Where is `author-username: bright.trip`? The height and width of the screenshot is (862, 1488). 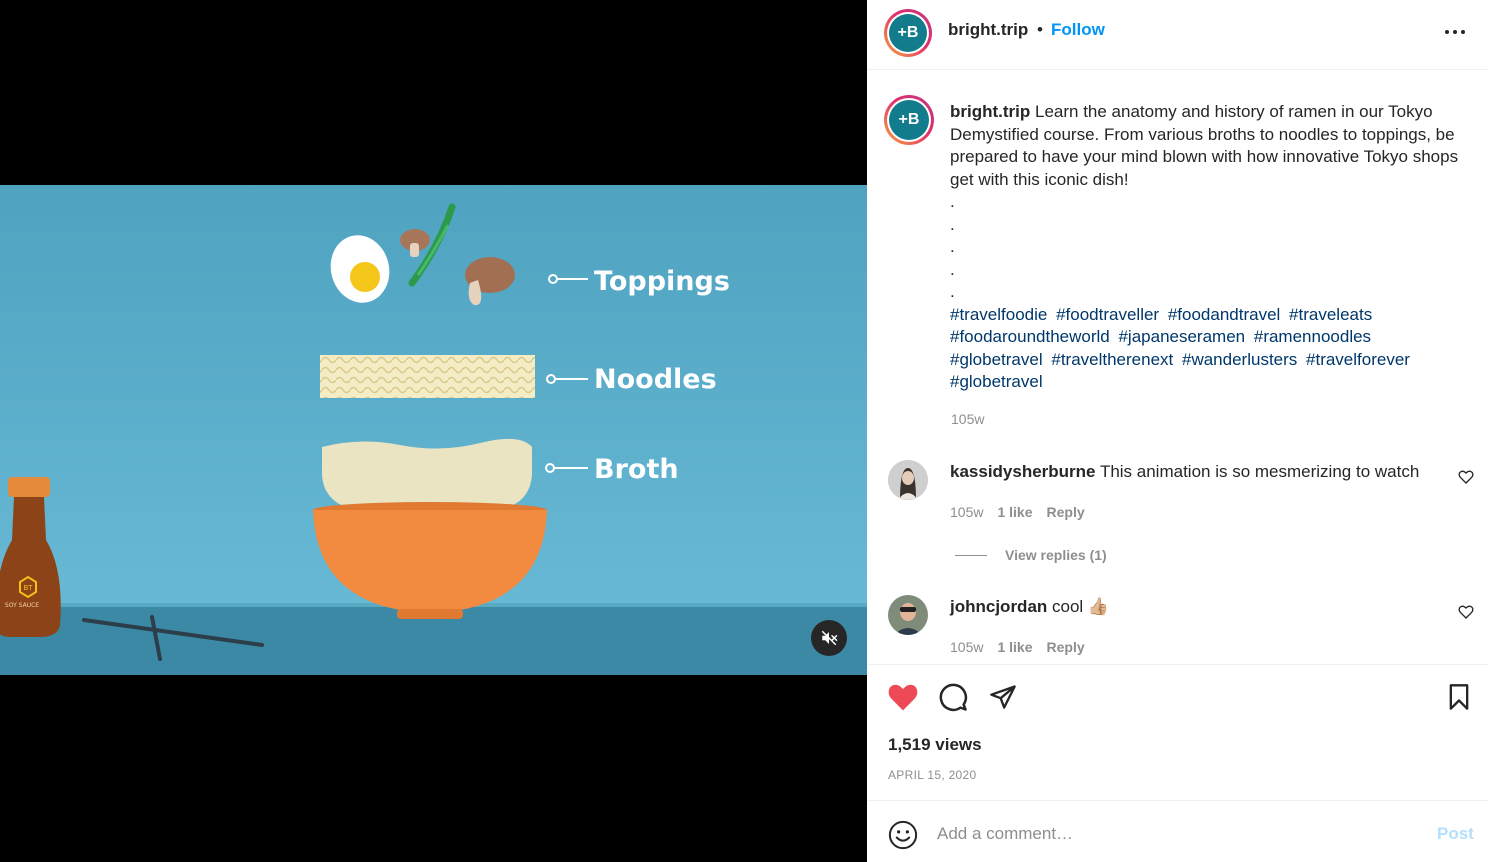
author-username: bright.trip is located at coordinates (988, 30).